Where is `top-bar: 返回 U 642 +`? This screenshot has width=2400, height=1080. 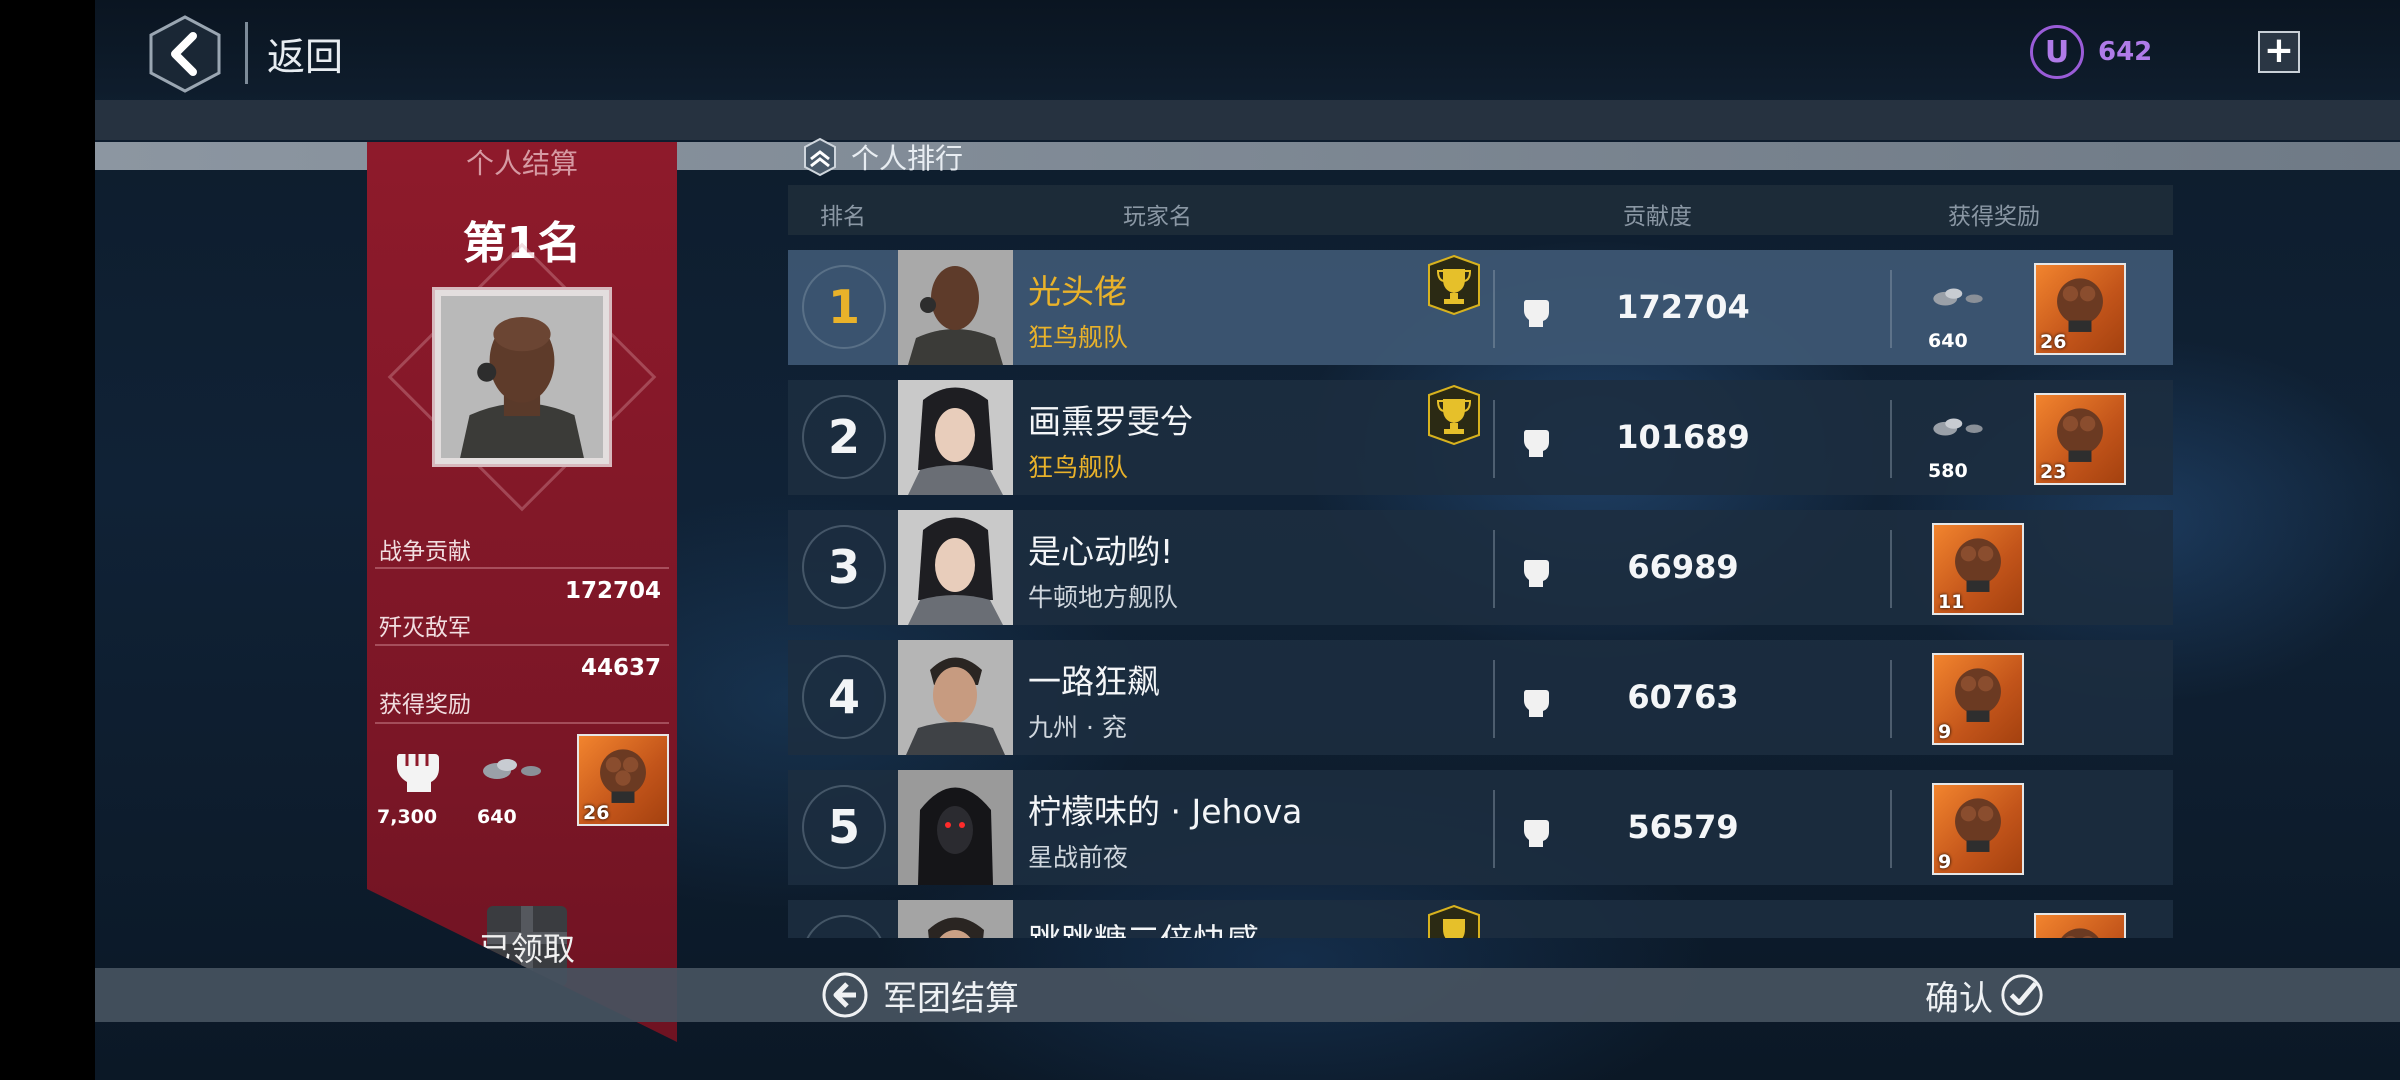 top-bar: 返回 U 642 + is located at coordinates (1247, 50).